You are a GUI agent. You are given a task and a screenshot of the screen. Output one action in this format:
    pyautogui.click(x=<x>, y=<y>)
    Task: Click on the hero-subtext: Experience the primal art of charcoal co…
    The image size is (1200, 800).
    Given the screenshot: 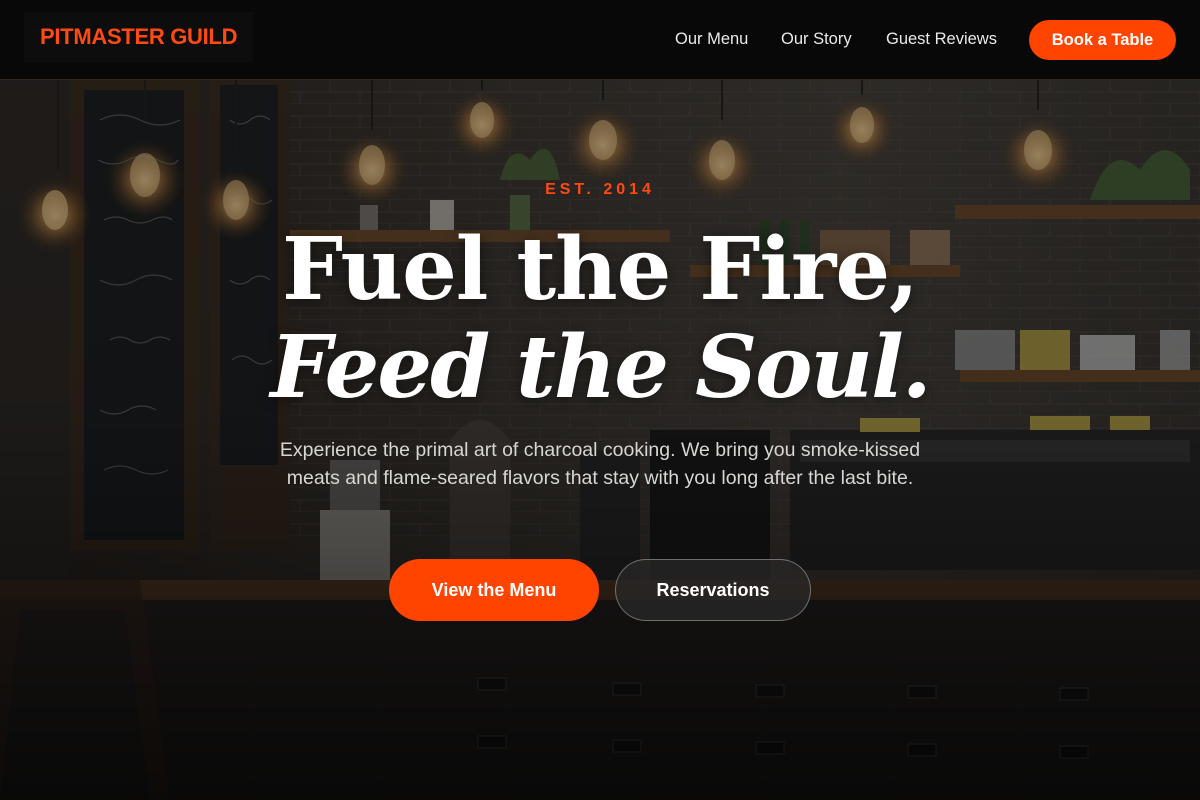 What is the action you would take?
    pyautogui.click(x=600, y=464)
    